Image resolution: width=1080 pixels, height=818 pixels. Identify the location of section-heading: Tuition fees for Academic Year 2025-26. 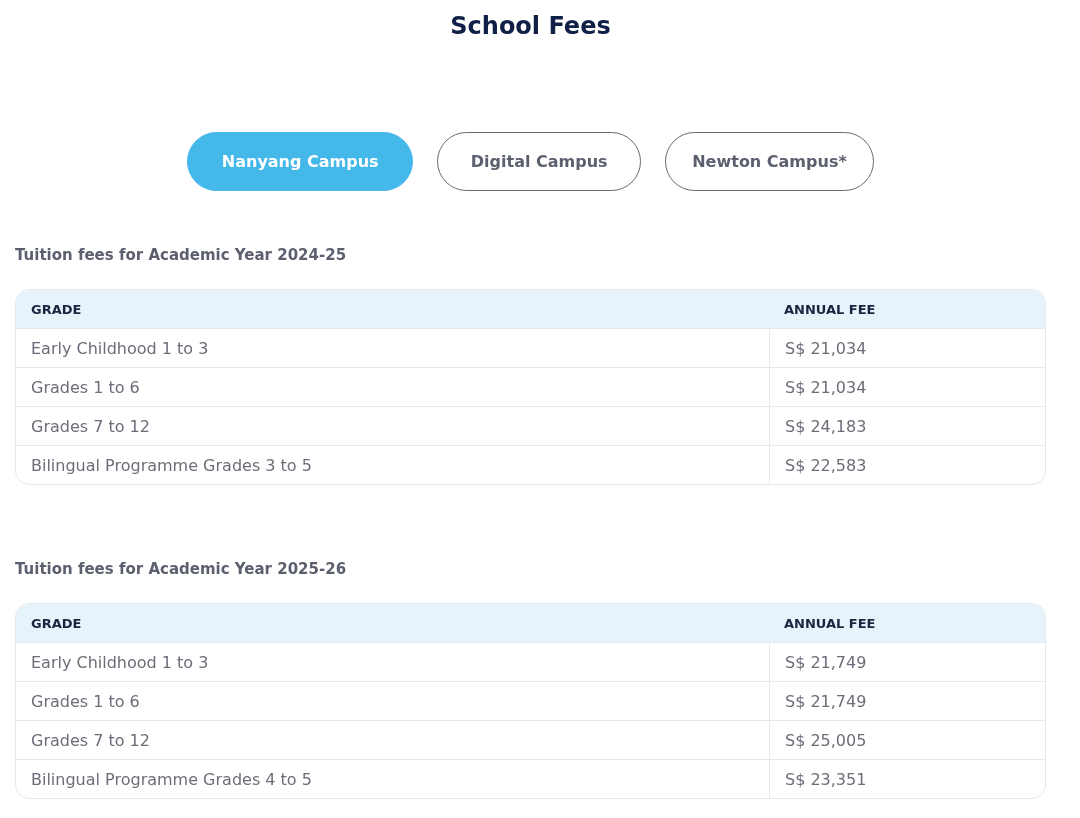
(181, 569).